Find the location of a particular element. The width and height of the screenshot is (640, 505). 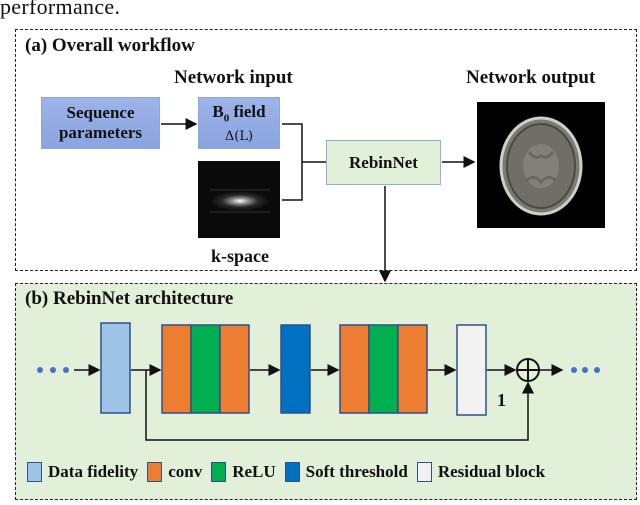

sum-node-icon is located at coordinates (528, 370).